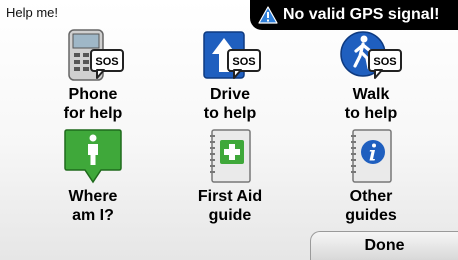 This screenshot has width=458, height=260. I want to click on other-guides-icon, so click(371, 156).